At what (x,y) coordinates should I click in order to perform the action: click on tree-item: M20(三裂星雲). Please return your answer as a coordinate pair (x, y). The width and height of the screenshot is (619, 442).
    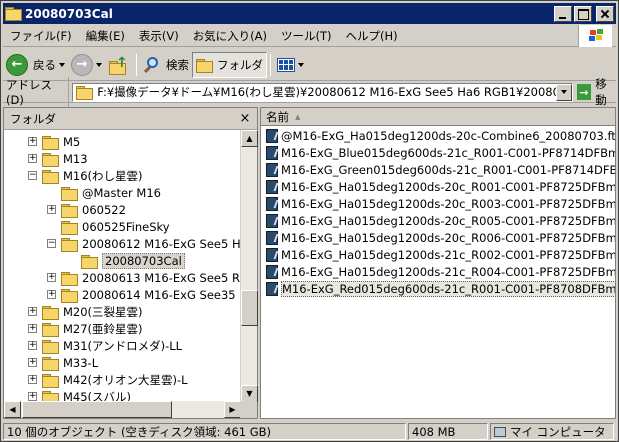
    Looking at the image, I should click on (92, 312).